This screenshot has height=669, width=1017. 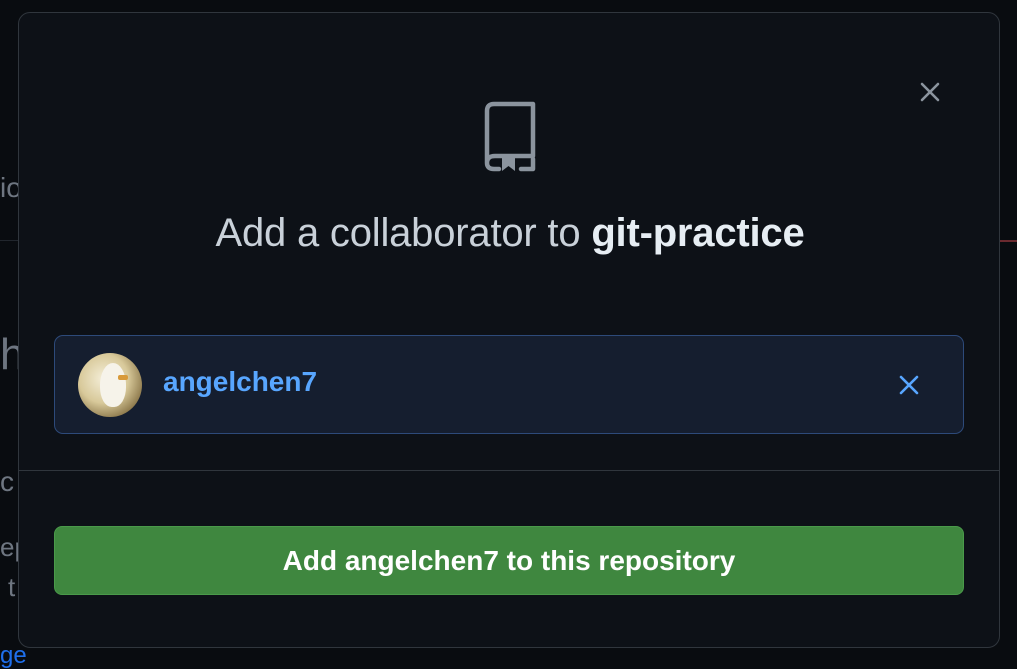 I want to click on background-text-fragment: t, so click(x=12, y=587).